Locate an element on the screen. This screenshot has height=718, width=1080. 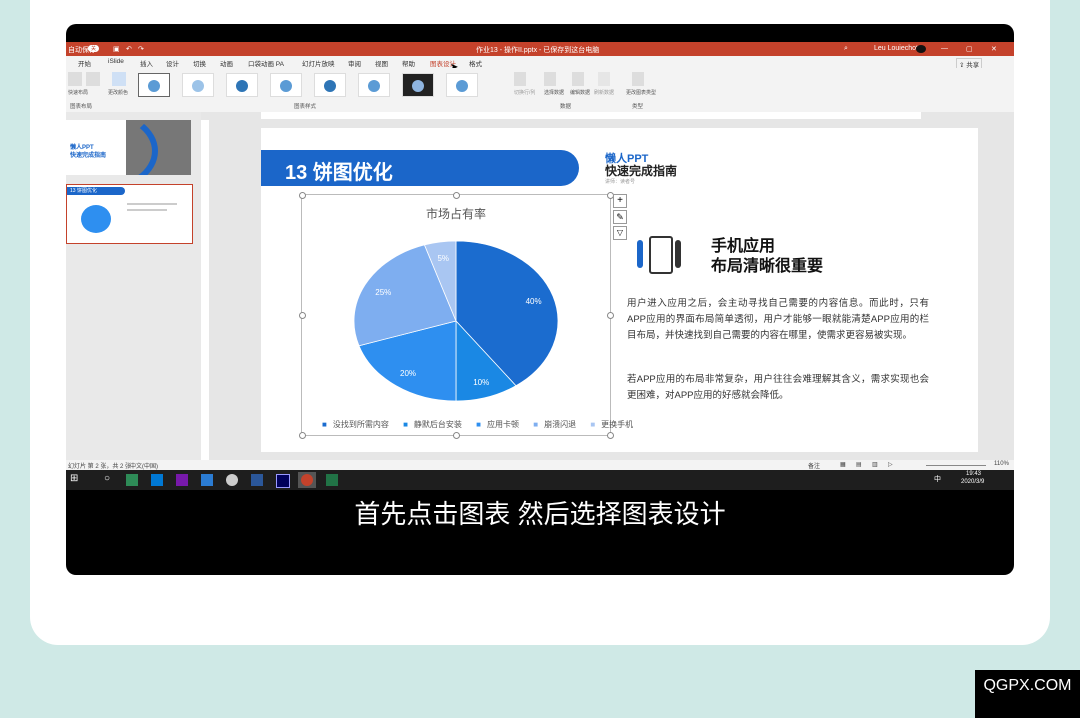
select-data-button is located at coordinates (550, 79).